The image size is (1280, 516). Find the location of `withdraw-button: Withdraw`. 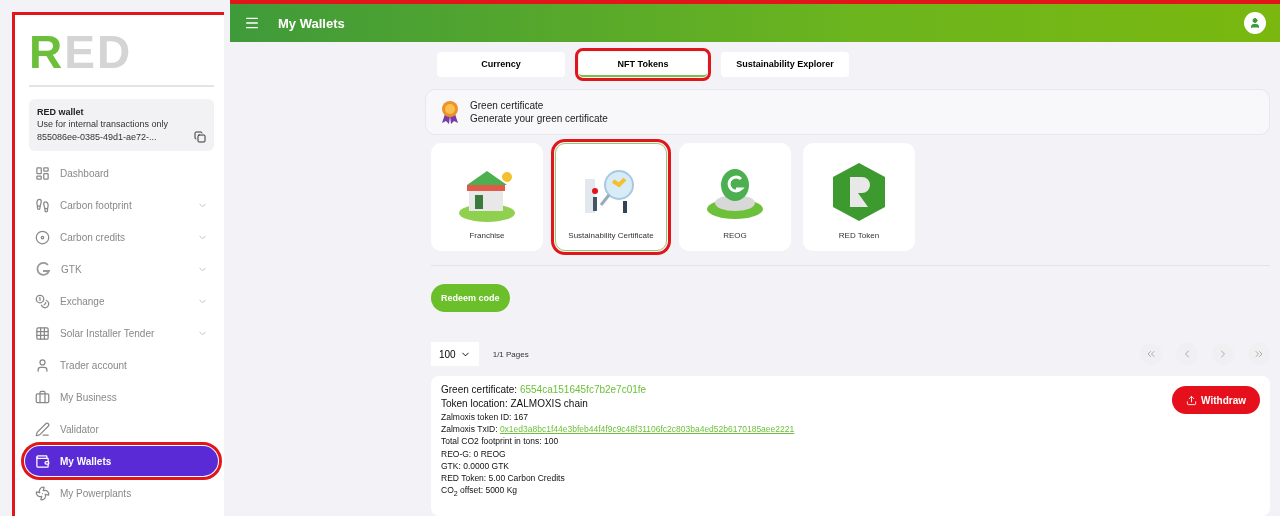

withdraw-button: Withdraw is located at coordinates (1216, 400).